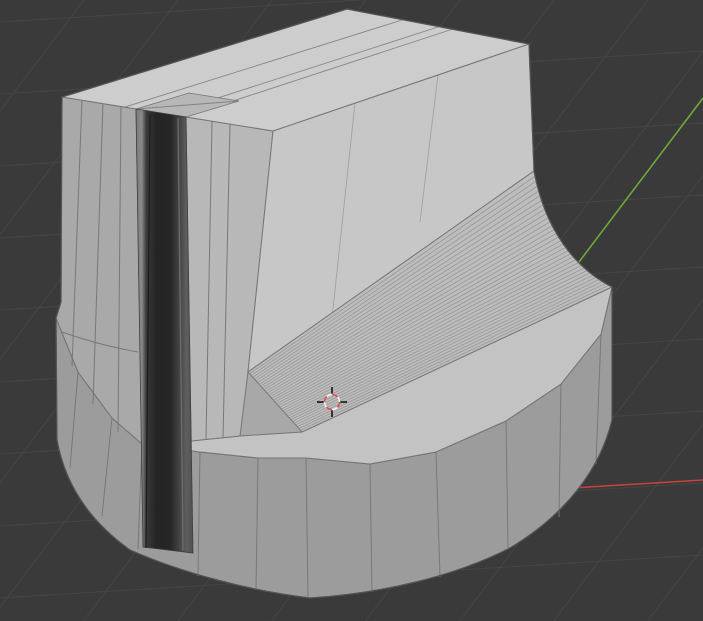 This screenshot has width=703, height=621. What do you see at coordinates (164, 331) in the screenshot?
I see `slot-groove` at bounding box center [164, 331].